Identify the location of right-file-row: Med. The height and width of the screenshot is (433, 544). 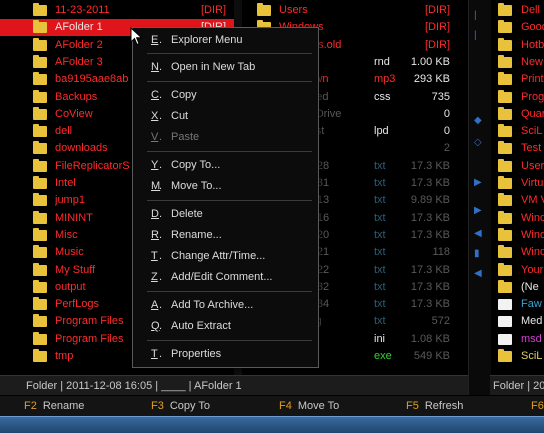
(517, 321).